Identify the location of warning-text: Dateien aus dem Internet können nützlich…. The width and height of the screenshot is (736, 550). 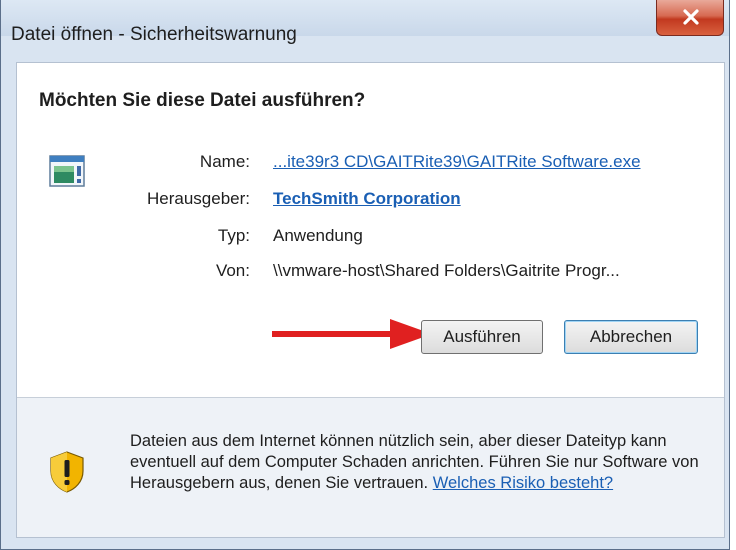
(414, 462).